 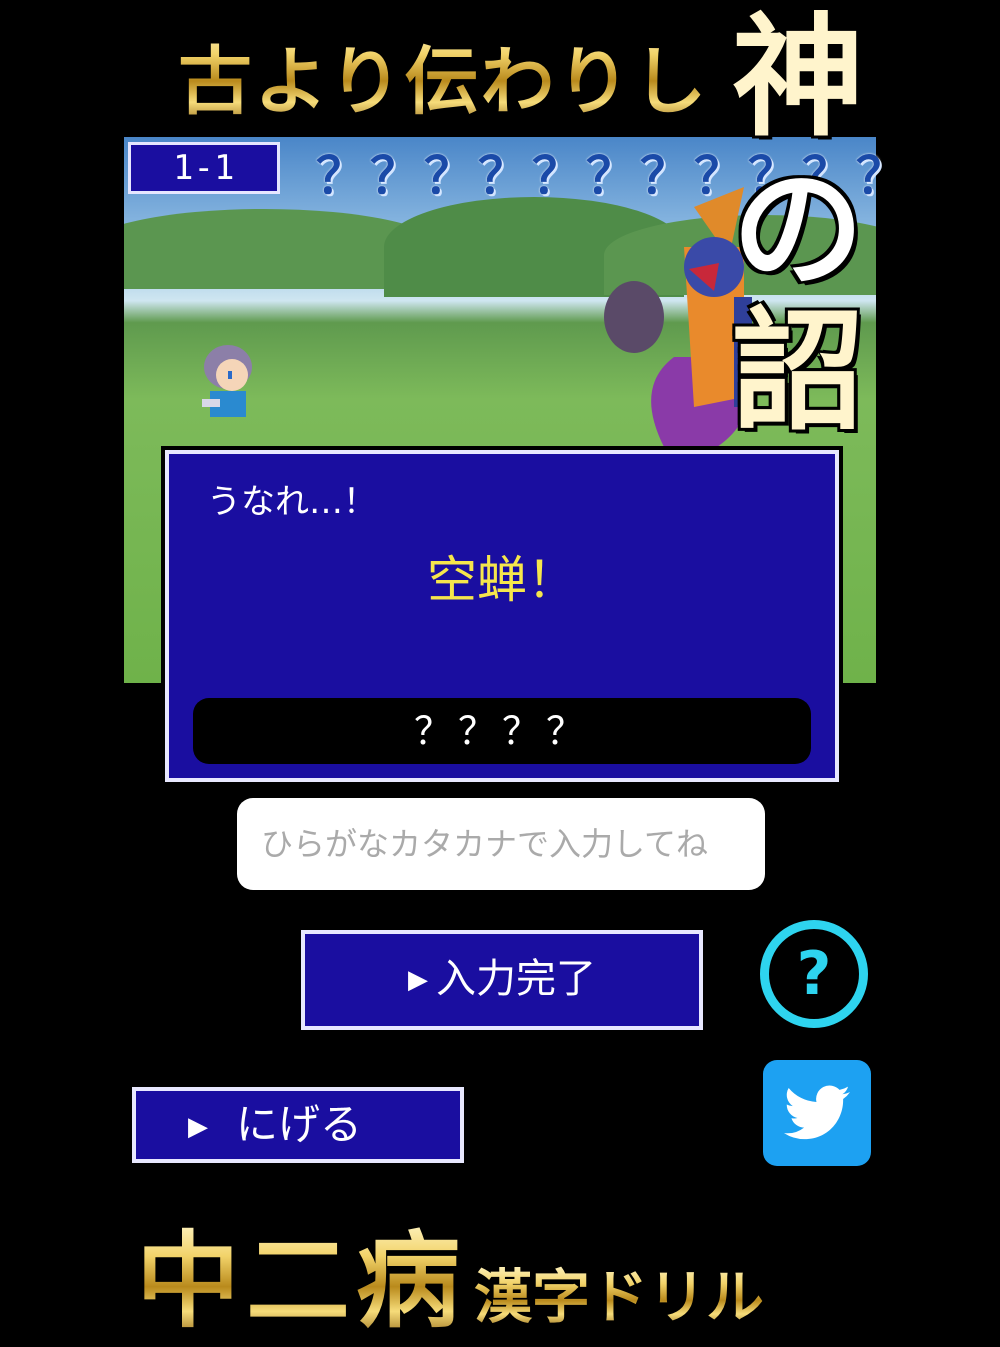 What do you see at coordinates (227, 381) in the screenshot?
I see `hero-sprite` at bounding box center [227, 381].